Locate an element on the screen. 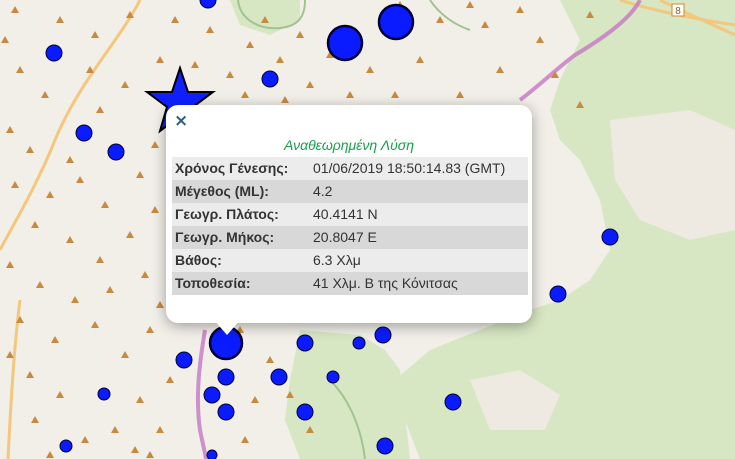 The image size is (735, 459). longitude-value: 20.8047 E is located at coordinates (419, 237).